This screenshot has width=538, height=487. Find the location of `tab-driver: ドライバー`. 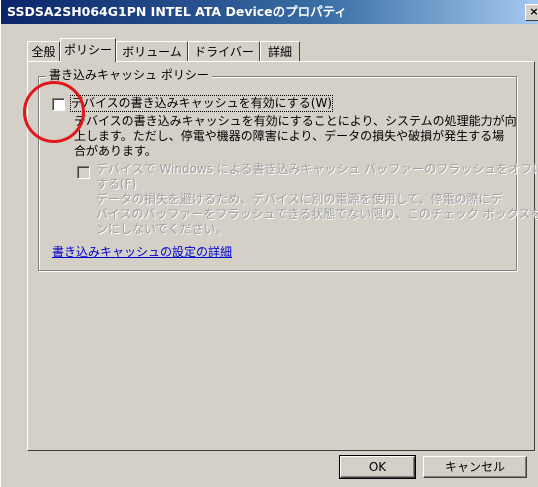

tab-driver: ドライバー is located at coordinates (224, 51).